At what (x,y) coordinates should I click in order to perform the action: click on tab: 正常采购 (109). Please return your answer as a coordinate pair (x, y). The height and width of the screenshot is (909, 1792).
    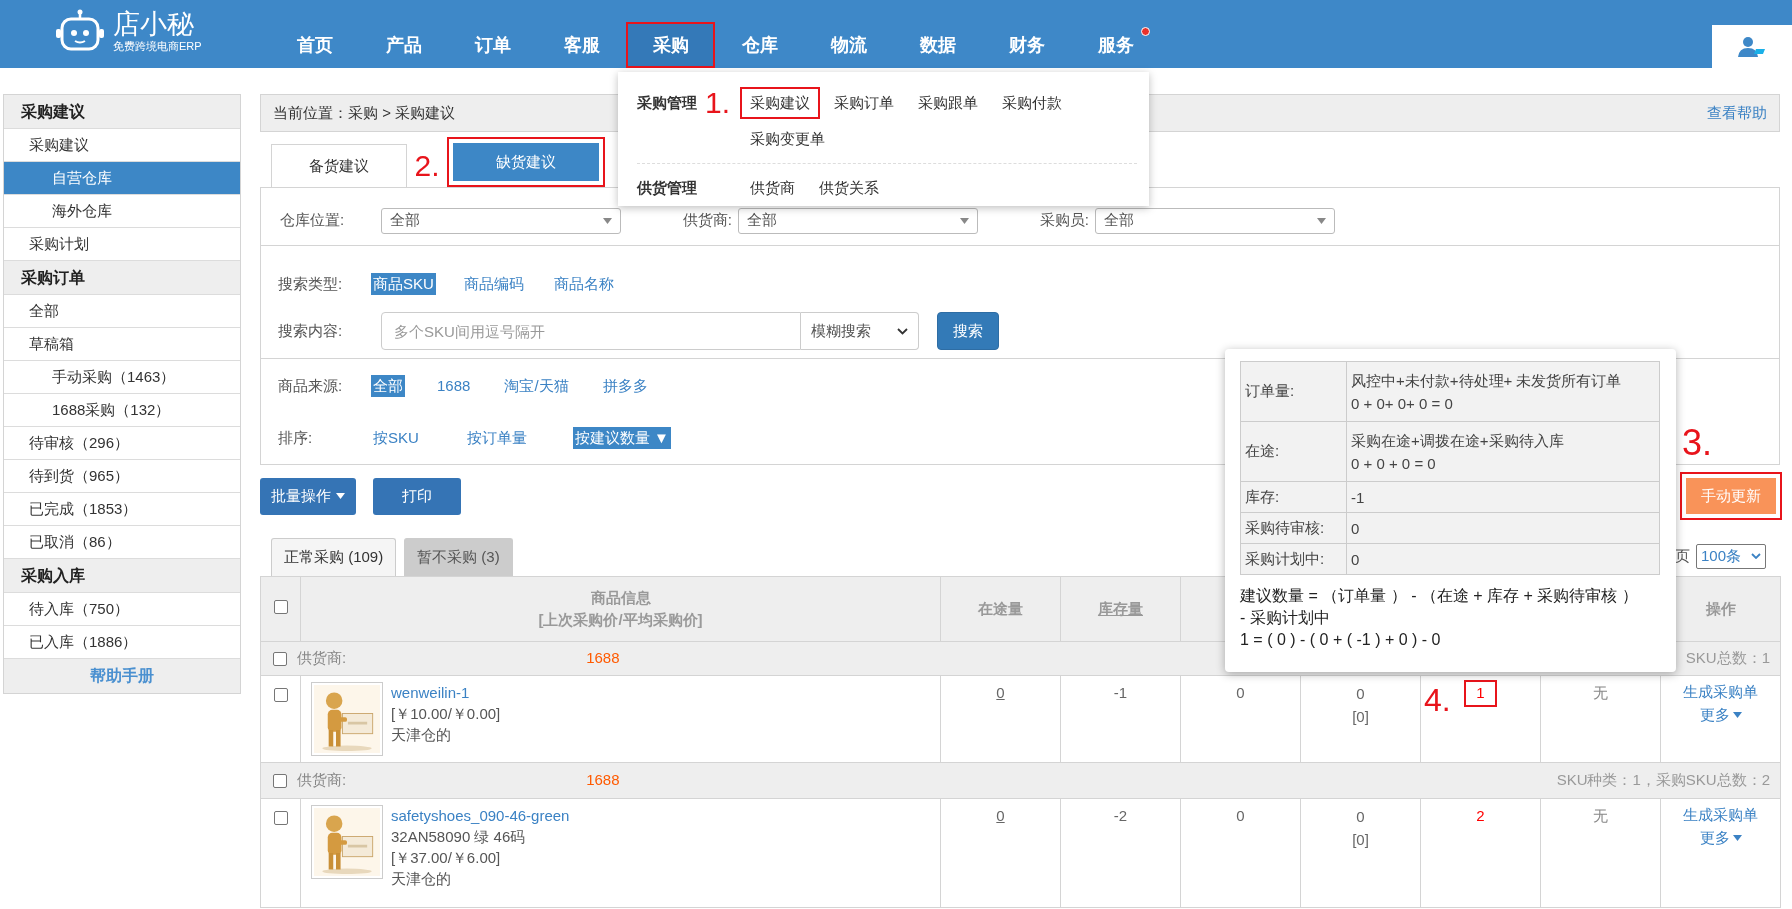
    Looking at the image, I should click on (334, 557).